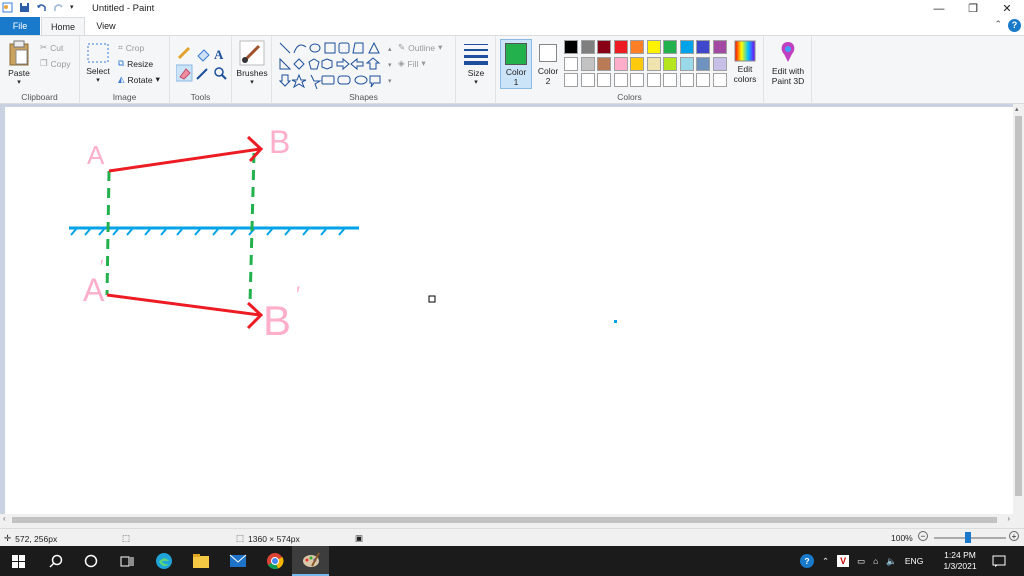 The image size is (1024, 576). I want to click on text-tool-icon: A, so click(219, 54).